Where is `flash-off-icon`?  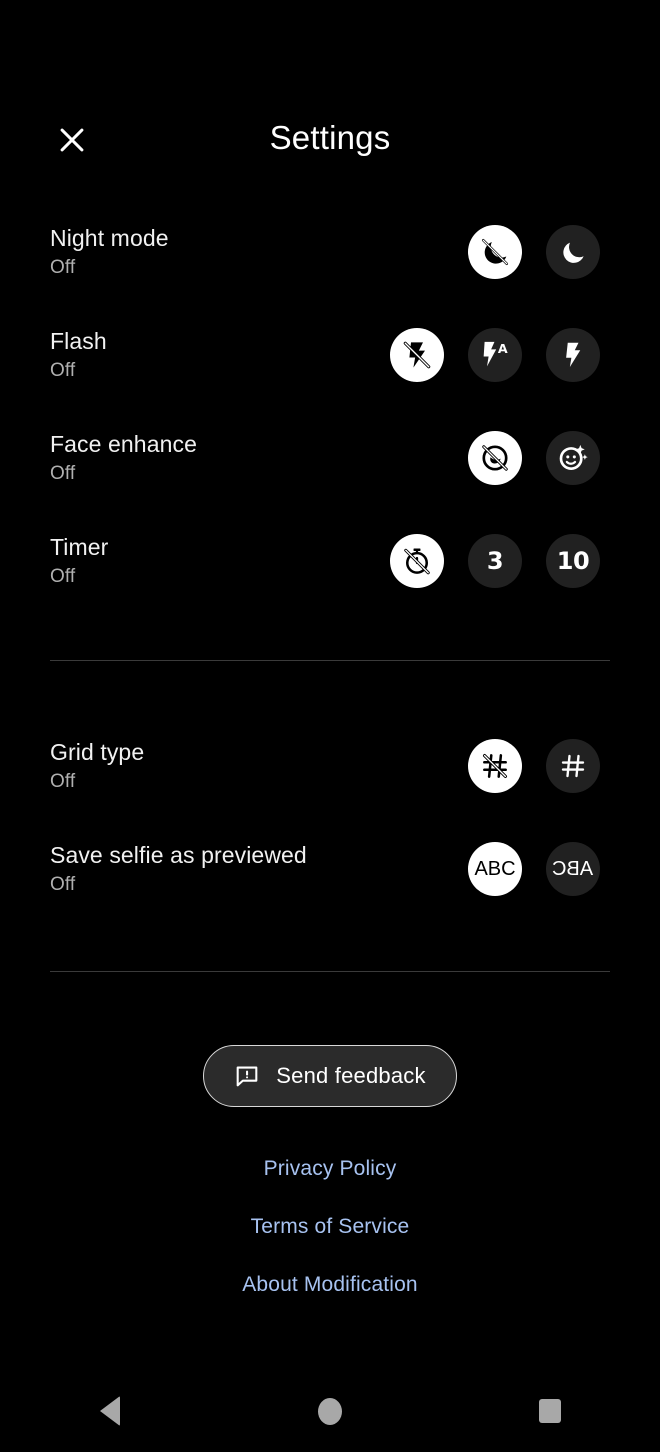
flash-off-icon is located at coordinates (417, 355).